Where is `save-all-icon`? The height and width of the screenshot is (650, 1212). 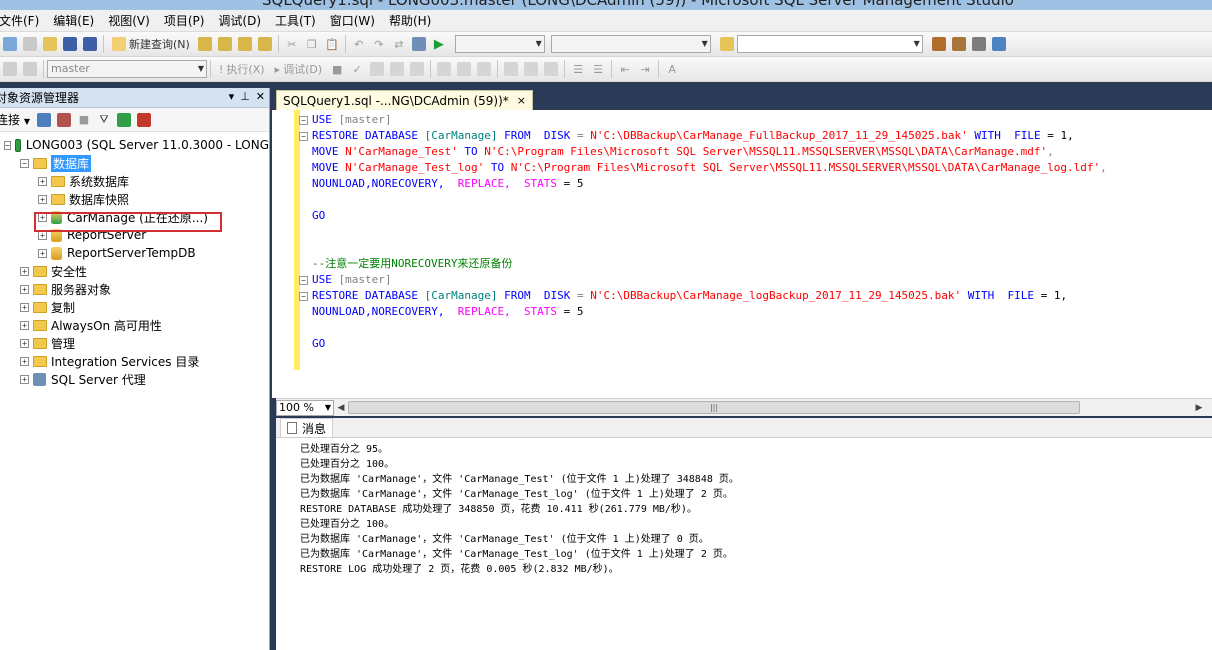 save-all-icon is located at coordinates (90, 44).